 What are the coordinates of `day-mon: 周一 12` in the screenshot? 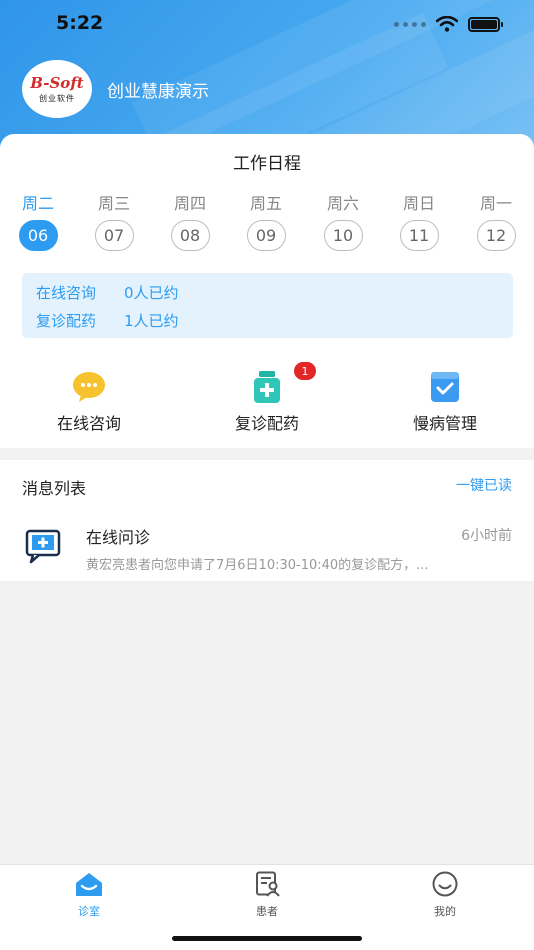 It's located at (496, 220).